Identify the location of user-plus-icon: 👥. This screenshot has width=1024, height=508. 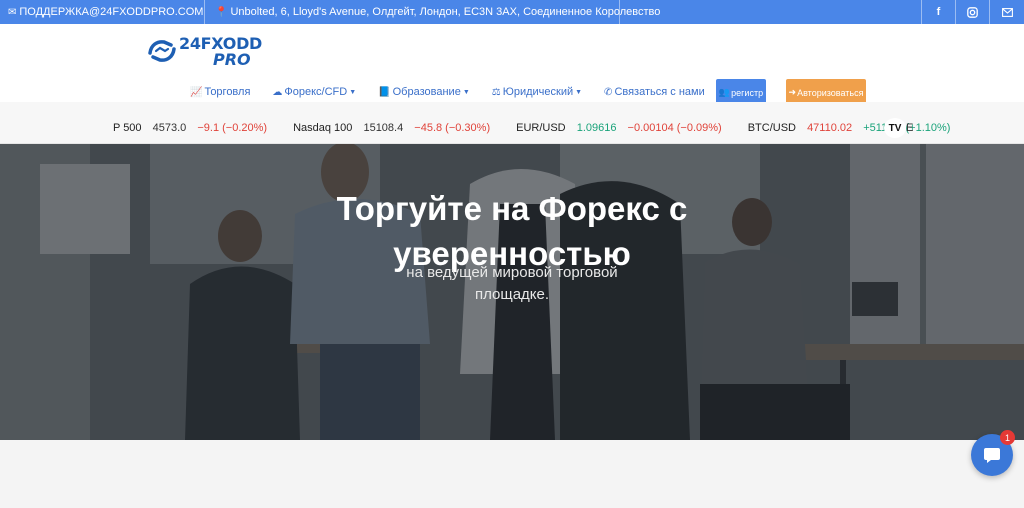
(724, 92).